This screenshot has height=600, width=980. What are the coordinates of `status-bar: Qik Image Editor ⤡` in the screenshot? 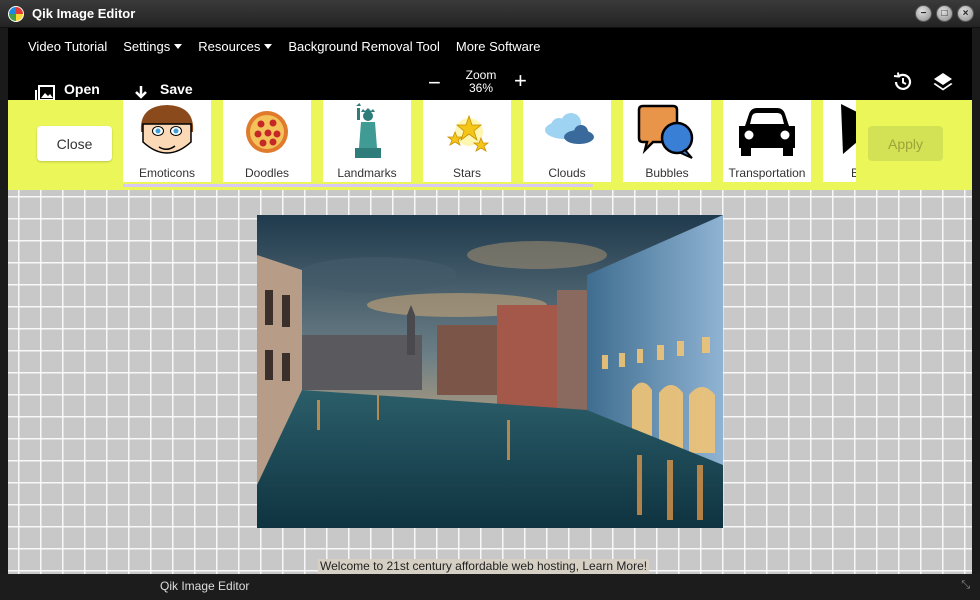 It's located at (490, 587).